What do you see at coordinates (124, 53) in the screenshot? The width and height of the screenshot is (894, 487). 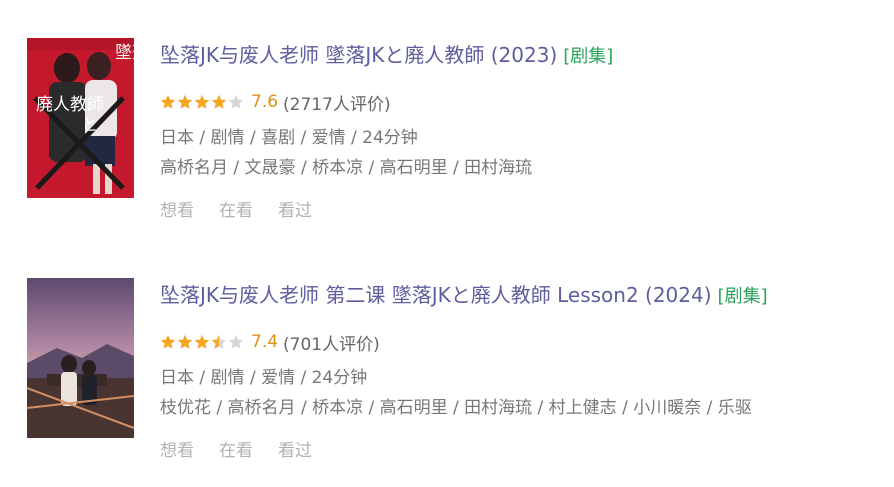 I see `poster-text-right: 墜落JK` at bounding box center [124, 53].